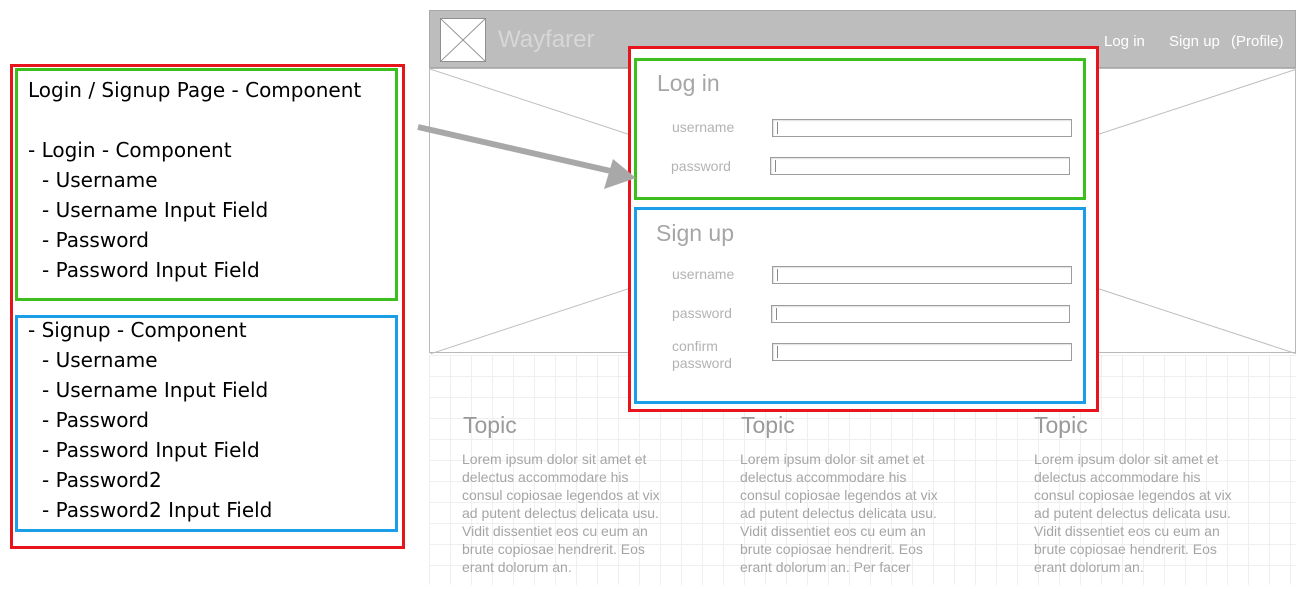 This screenshot has height=599, width=1301. What do you see at coordinates (922, 128) in the screenshot?
I see `login-username-input` at bounding box center [922, 128].